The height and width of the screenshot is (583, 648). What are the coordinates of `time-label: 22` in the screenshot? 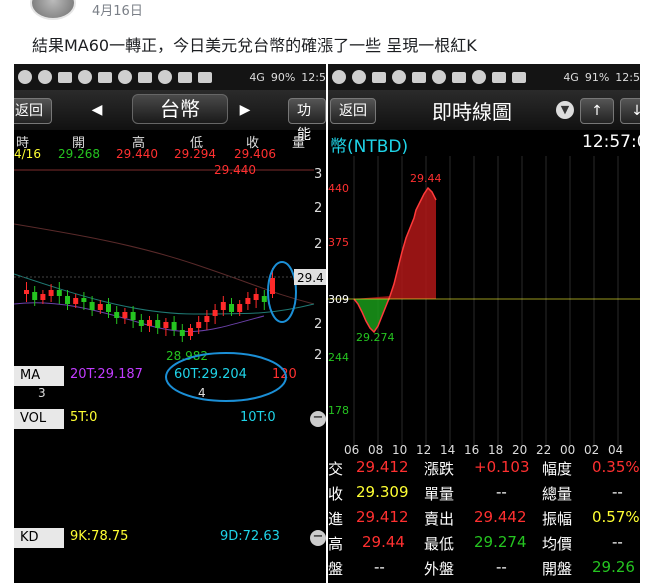 It's located at (543, 449).